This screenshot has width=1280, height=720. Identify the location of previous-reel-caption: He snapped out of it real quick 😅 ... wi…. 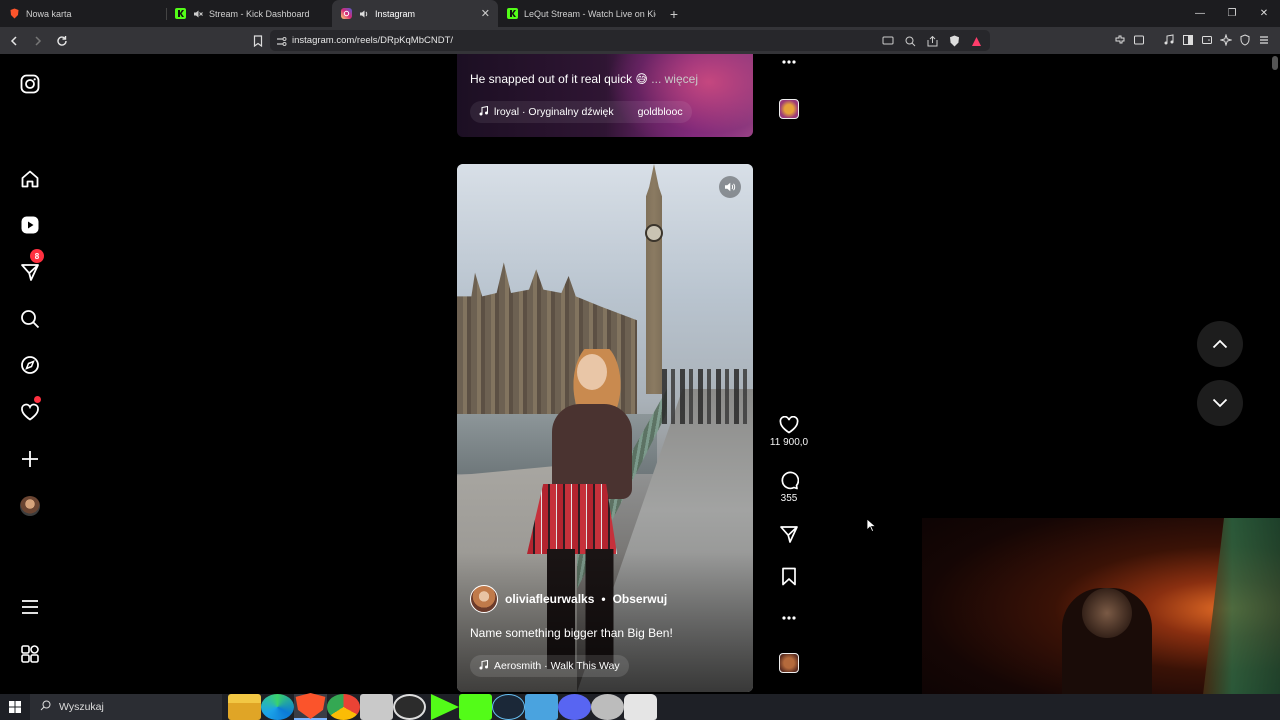
(584, 79).